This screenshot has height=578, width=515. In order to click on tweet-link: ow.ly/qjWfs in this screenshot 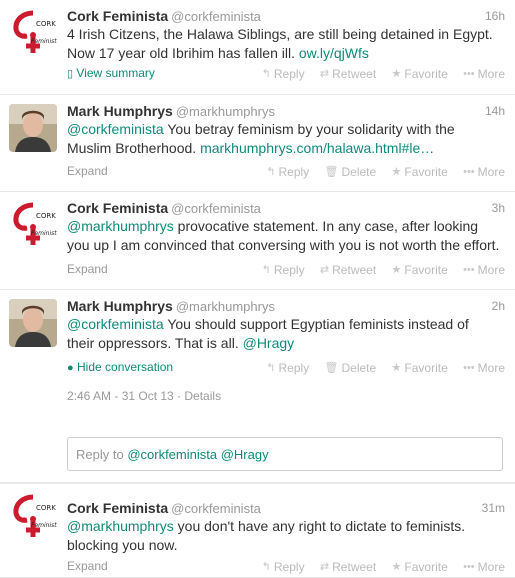, I will do `click(334, 53)`.